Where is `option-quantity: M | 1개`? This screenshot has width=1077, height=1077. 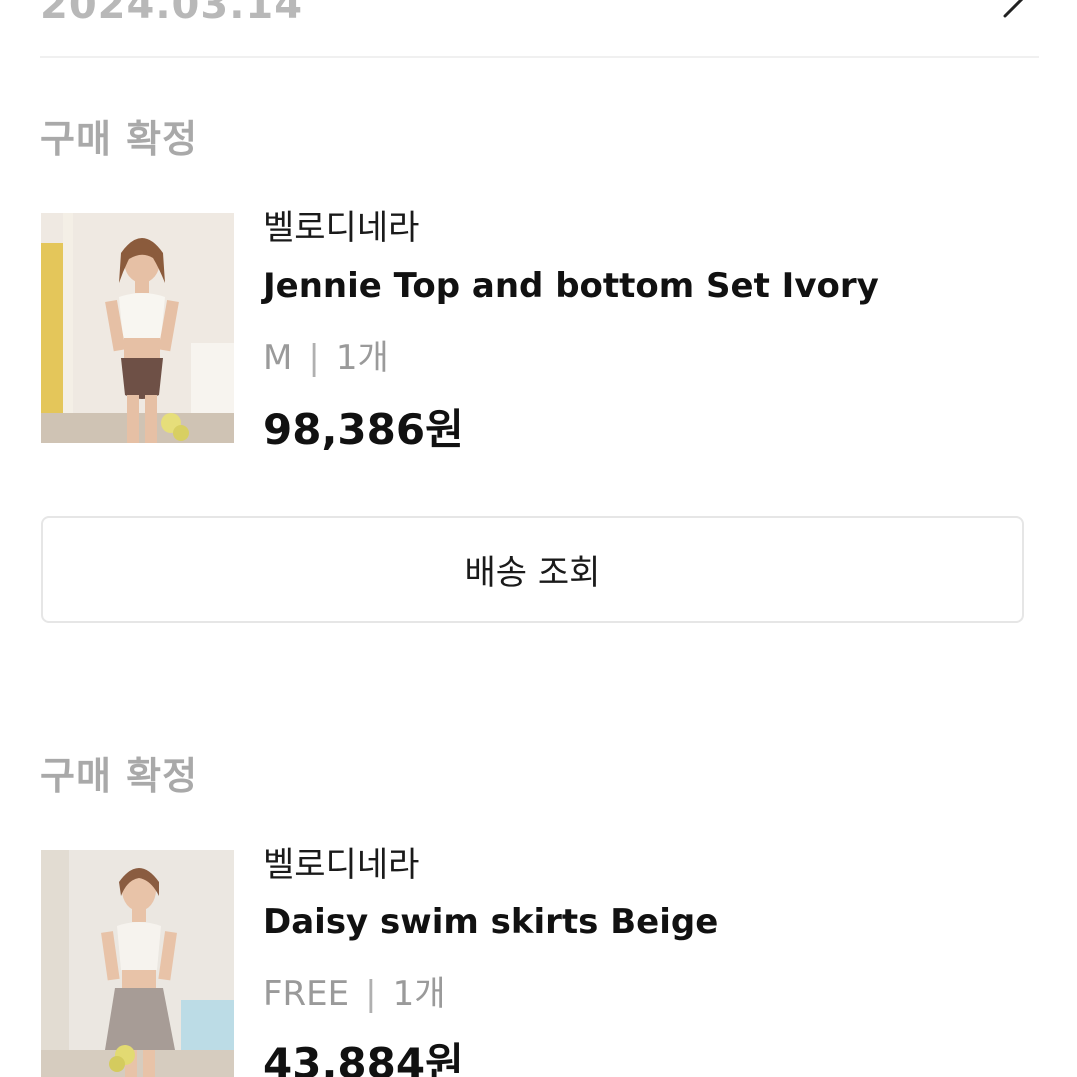 option-quantity: M | 1개 is located at coordinates (326, 354).